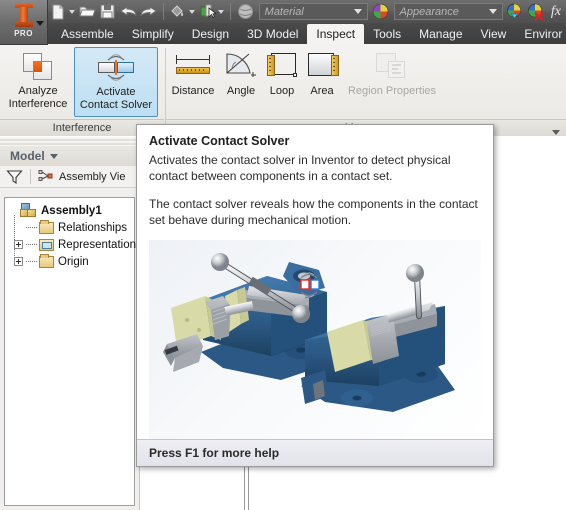  I want to click on tooltip-footer: Press F1 for more help, so click(315, 452).